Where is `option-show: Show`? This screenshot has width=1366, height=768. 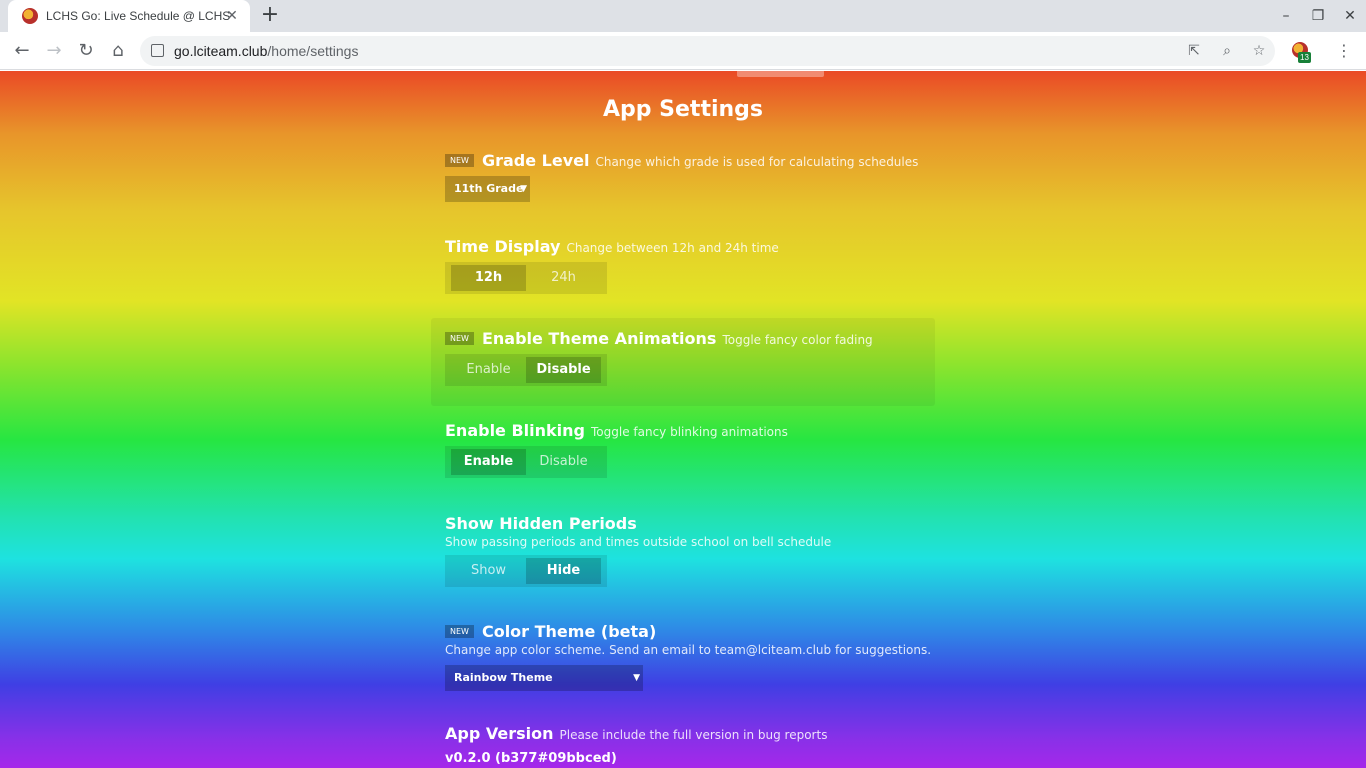 option-show: Show is located at coordinates (488, 571).